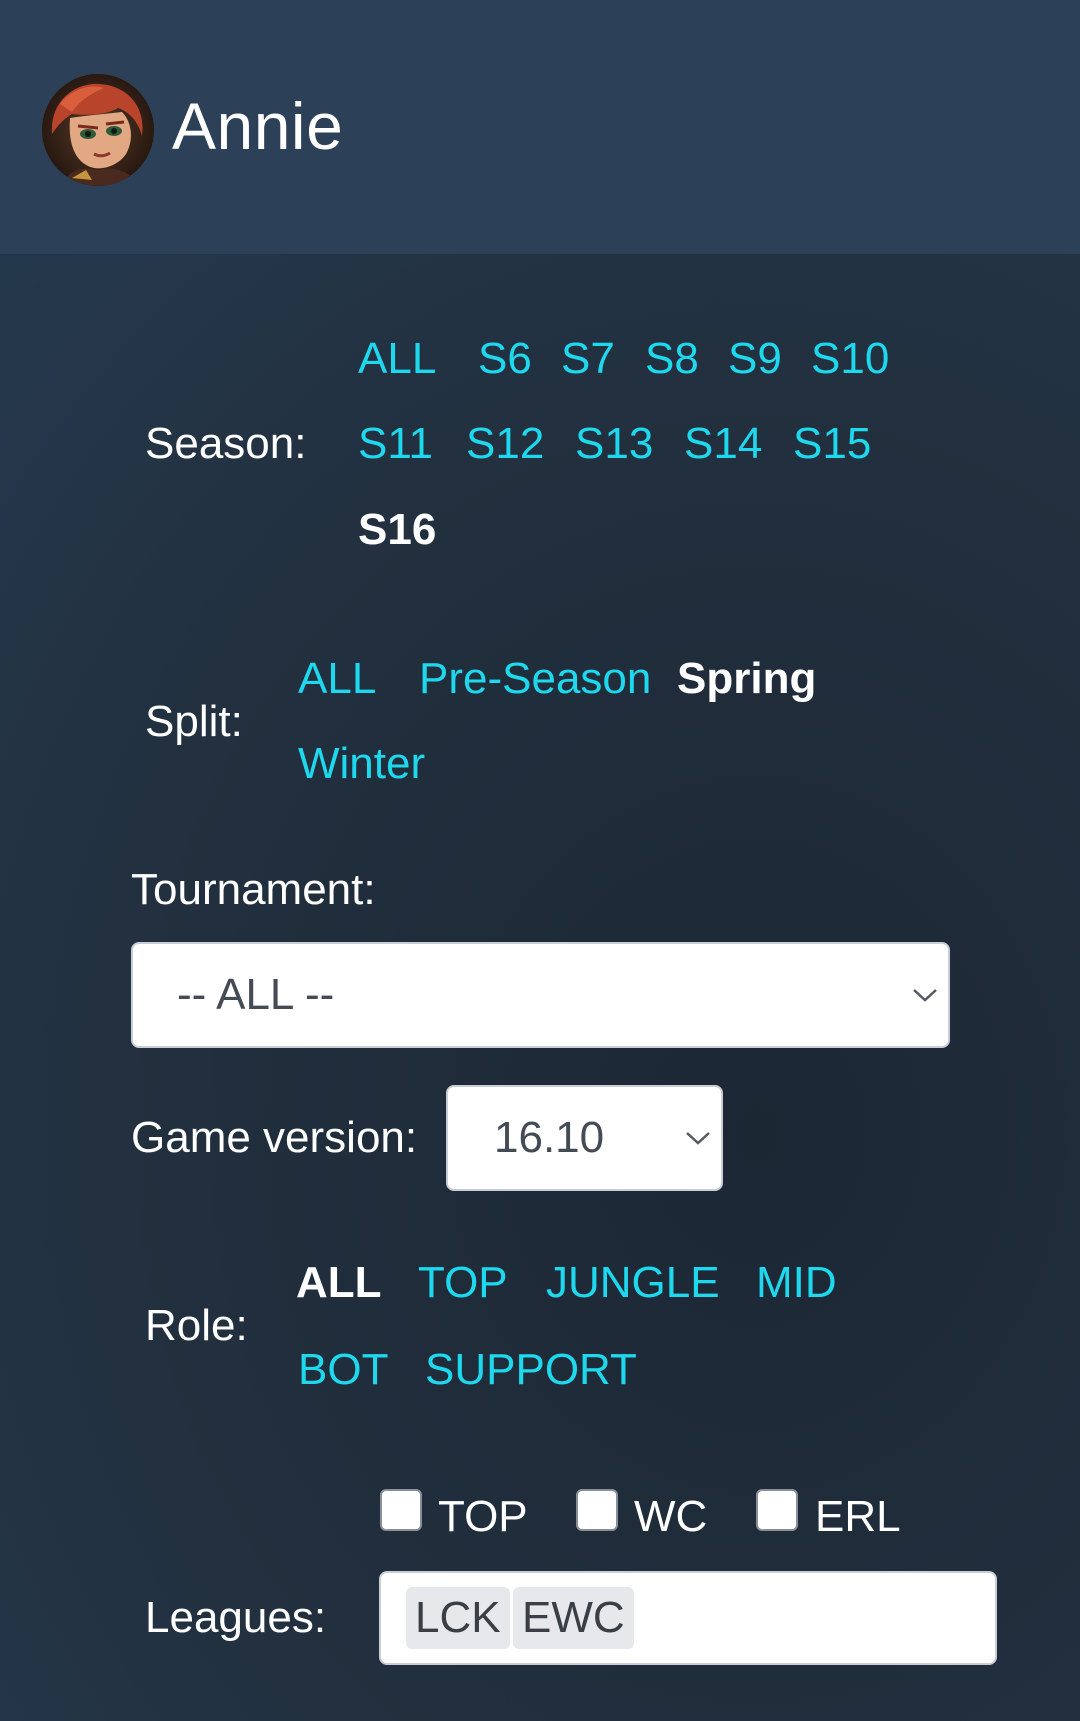  I want to click on role-option-mid: MID, so click(796, 1283).